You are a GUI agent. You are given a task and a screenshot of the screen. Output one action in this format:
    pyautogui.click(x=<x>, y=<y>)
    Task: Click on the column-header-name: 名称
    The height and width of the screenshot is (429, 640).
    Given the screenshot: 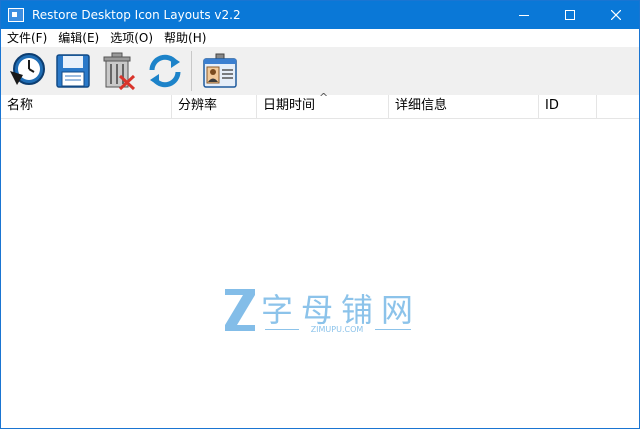 What is the action you would take?
    pyautogui.click(x=86, y=107)
    